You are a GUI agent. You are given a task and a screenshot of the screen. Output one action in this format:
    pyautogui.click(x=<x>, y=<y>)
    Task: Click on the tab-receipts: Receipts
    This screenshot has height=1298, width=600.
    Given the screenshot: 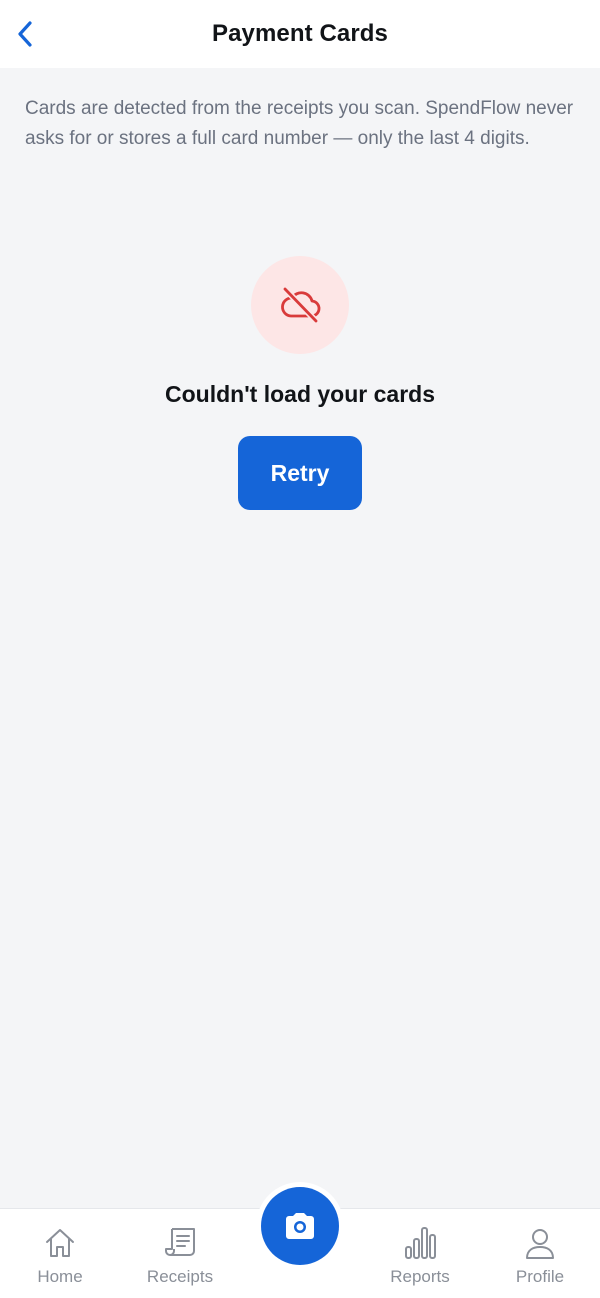 What is the action you would take?
    pyautogui.click(x=180, y=1253)
    